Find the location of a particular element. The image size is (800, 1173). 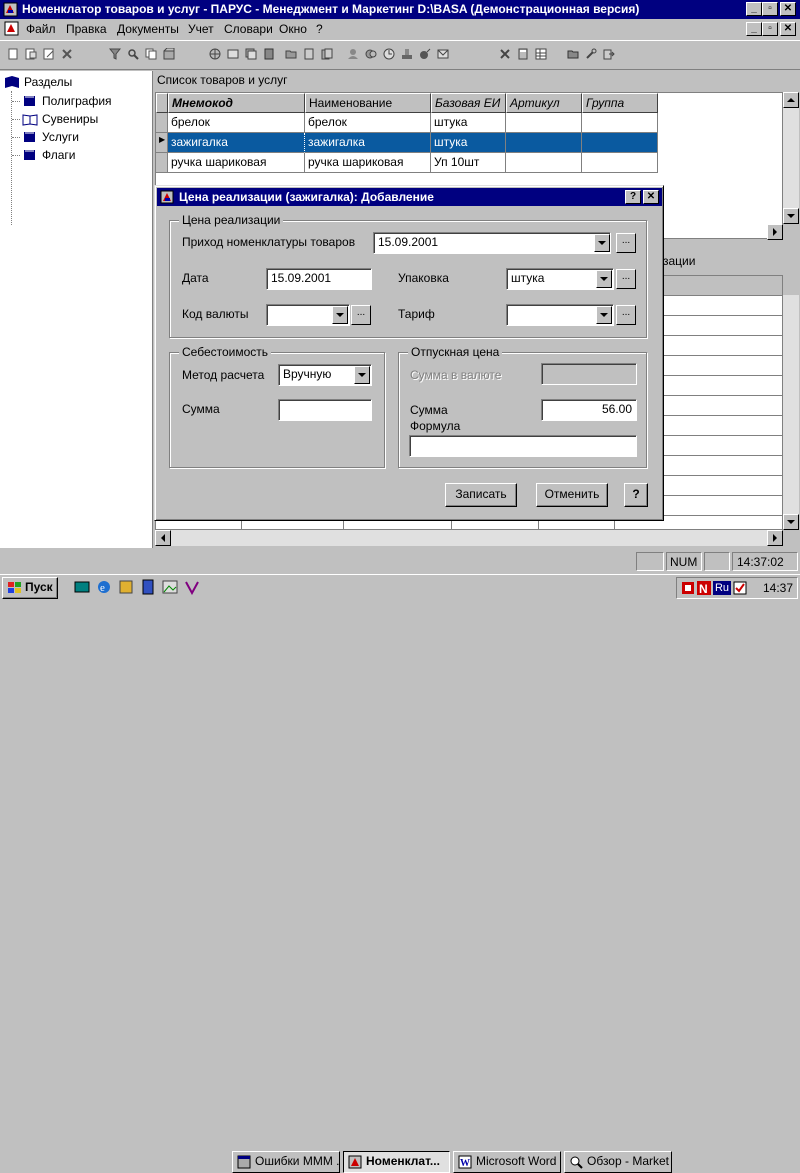

tray-language-indicator: Ru is located at coordinates (722, 588).